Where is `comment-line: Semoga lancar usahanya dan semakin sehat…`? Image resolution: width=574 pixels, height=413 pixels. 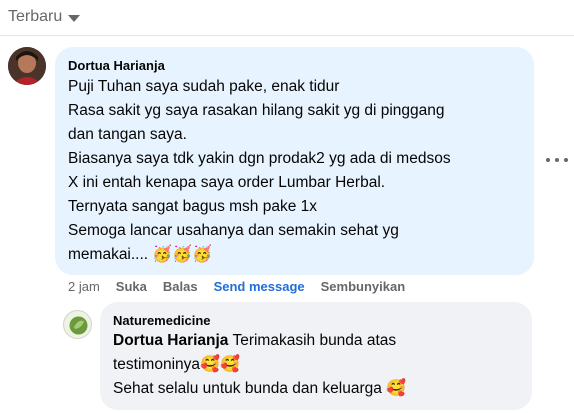
comment-line: Semoga lancar usahanya dan semakin sehat… is located at coordinates (233, 230).